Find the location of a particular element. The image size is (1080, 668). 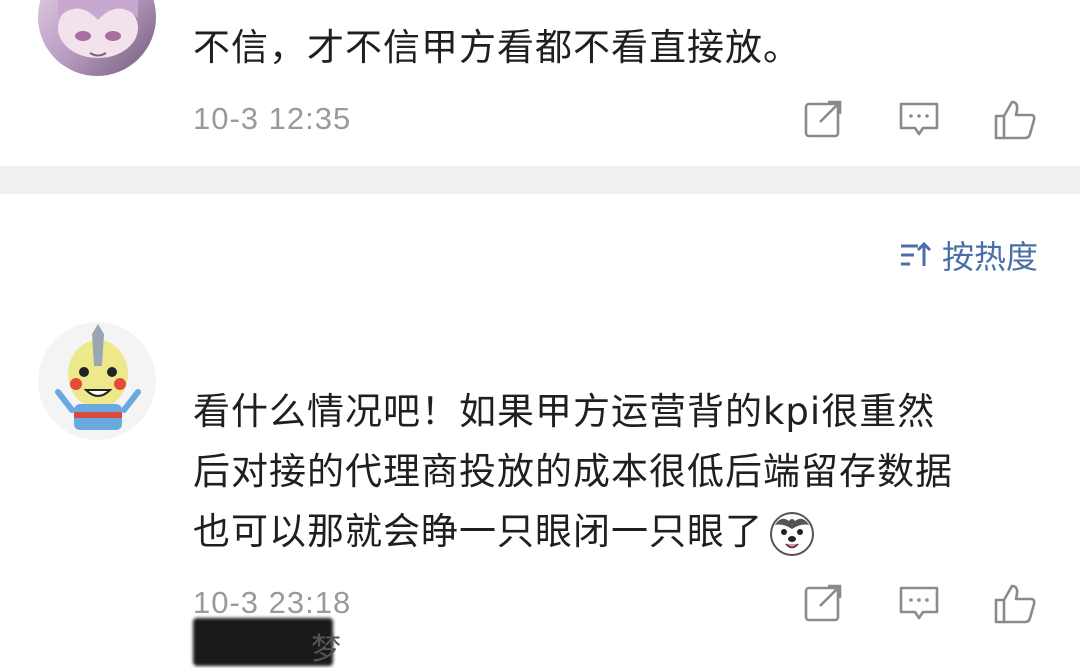

comment-text: 也可以那就会睁一只眼闭一只眼了 is located at coordinates (478, 531).